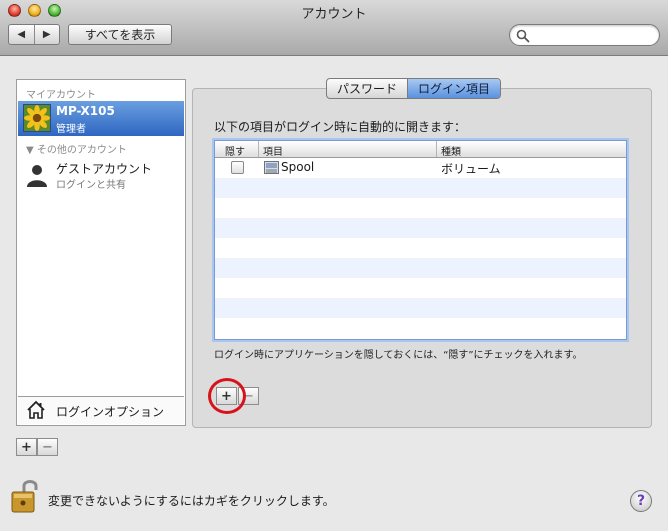  What do you see at coordinates (237, 167) in the screenshot?
I see `hide-checkbox` at bounding box center [237, 167].